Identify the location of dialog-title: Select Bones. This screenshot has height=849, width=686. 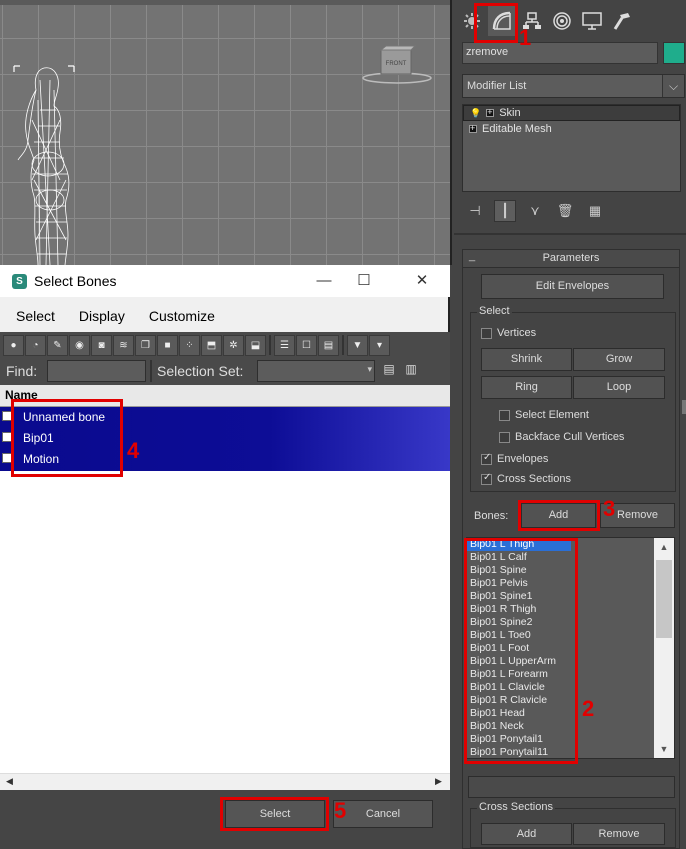
(75, 281).